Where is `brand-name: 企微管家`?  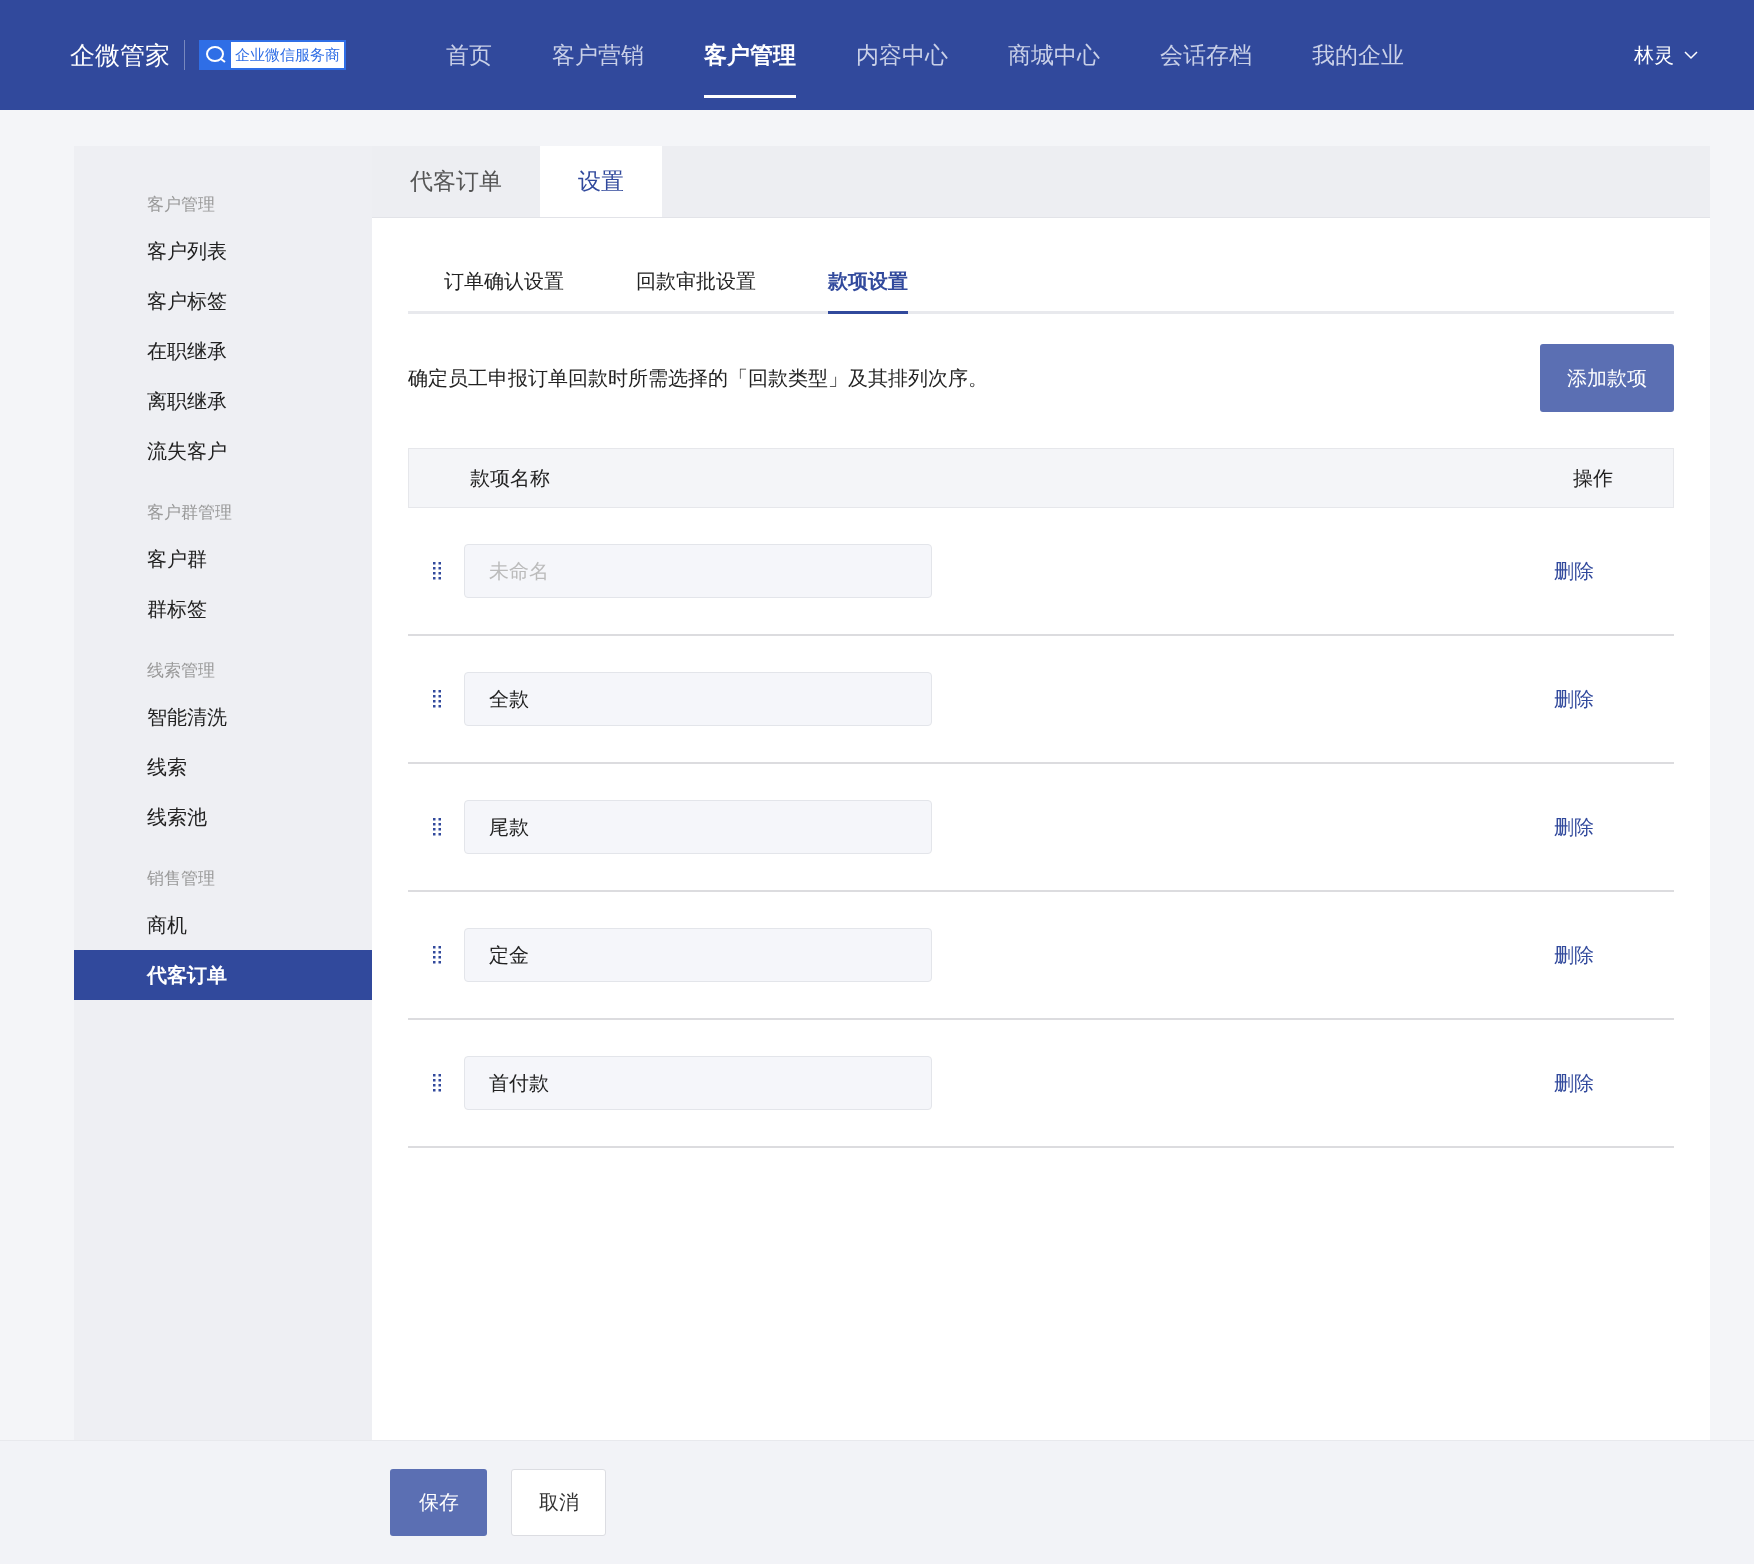 brand-name: 企微管家 is located at coordinates (120, 55).